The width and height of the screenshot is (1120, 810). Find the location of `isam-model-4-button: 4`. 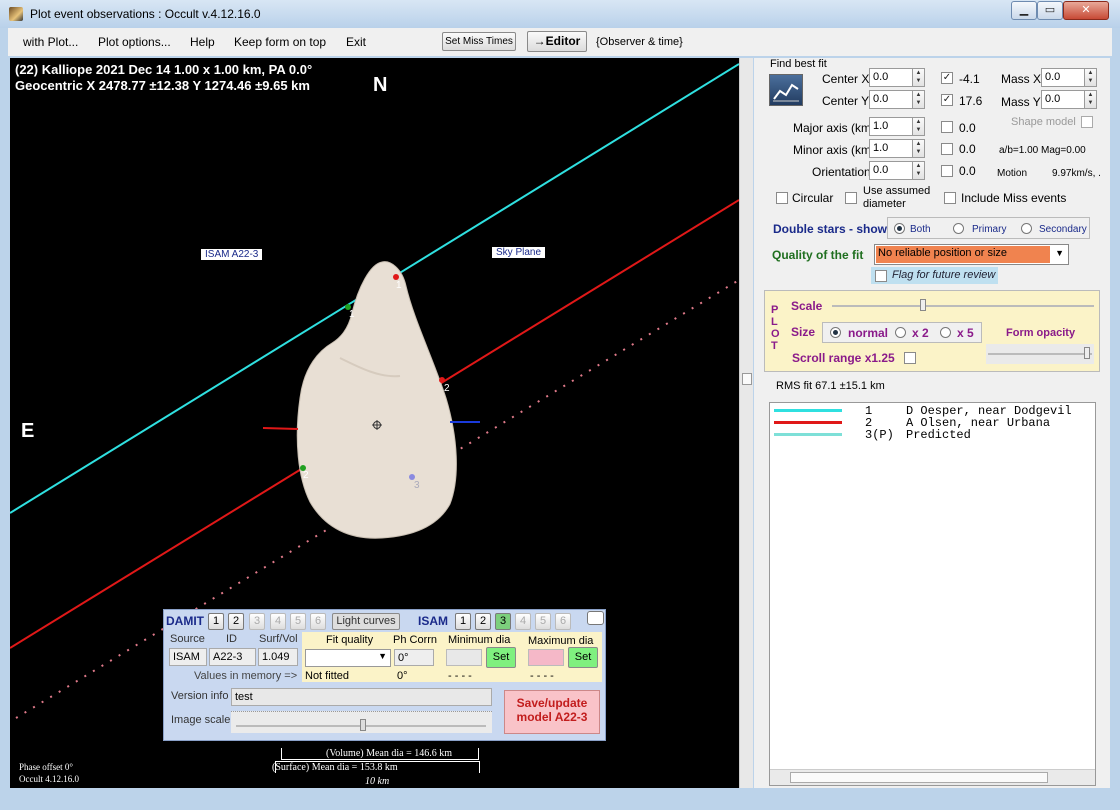

isam-model-4-button: 4 is located at coordinates (523, 621).